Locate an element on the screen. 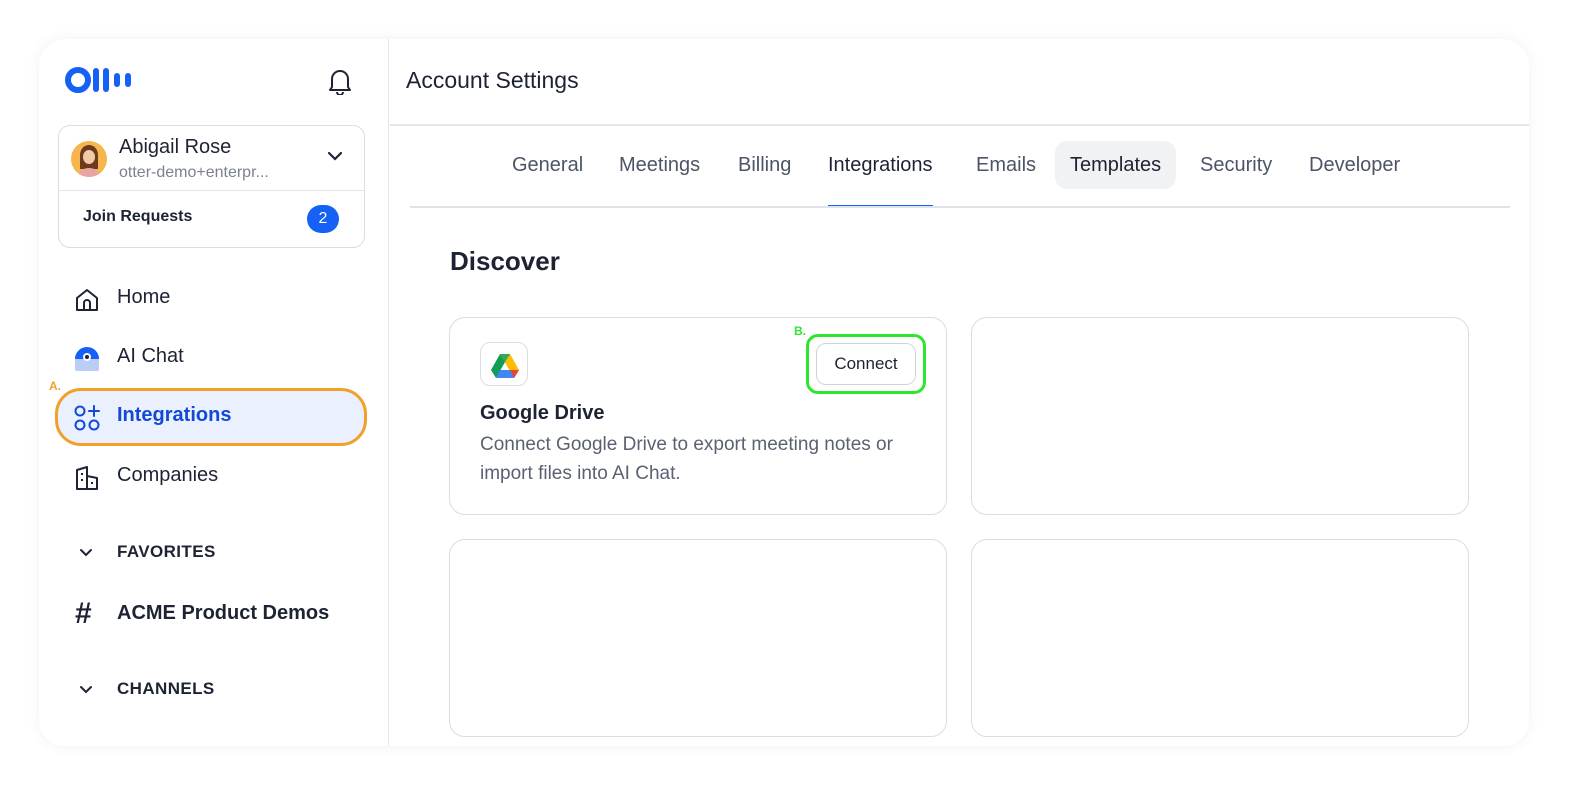 The image size is (1584, 793). channel-item: # ACME Product Demos is located at coordinates (220, 614).